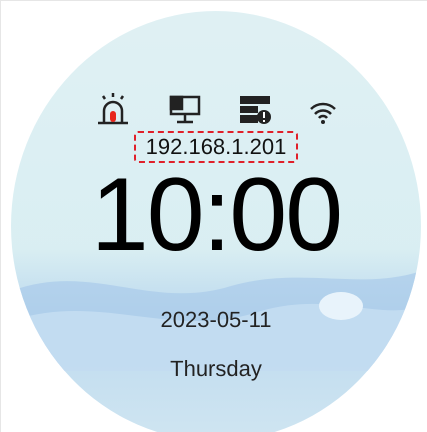 The image size is (427, 432). I want to click on computer-icon, so click(185, 110).